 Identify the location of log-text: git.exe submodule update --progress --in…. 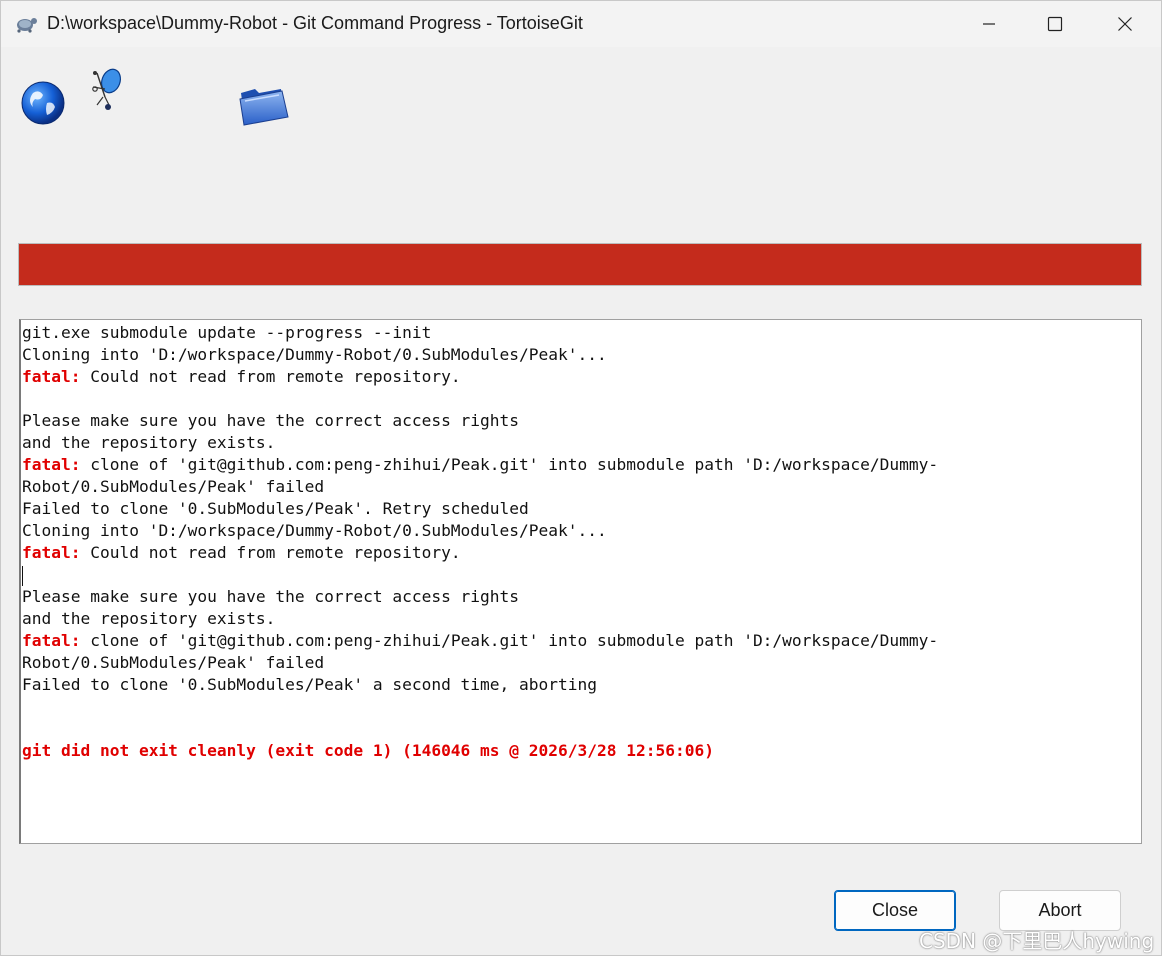
(227, 332).